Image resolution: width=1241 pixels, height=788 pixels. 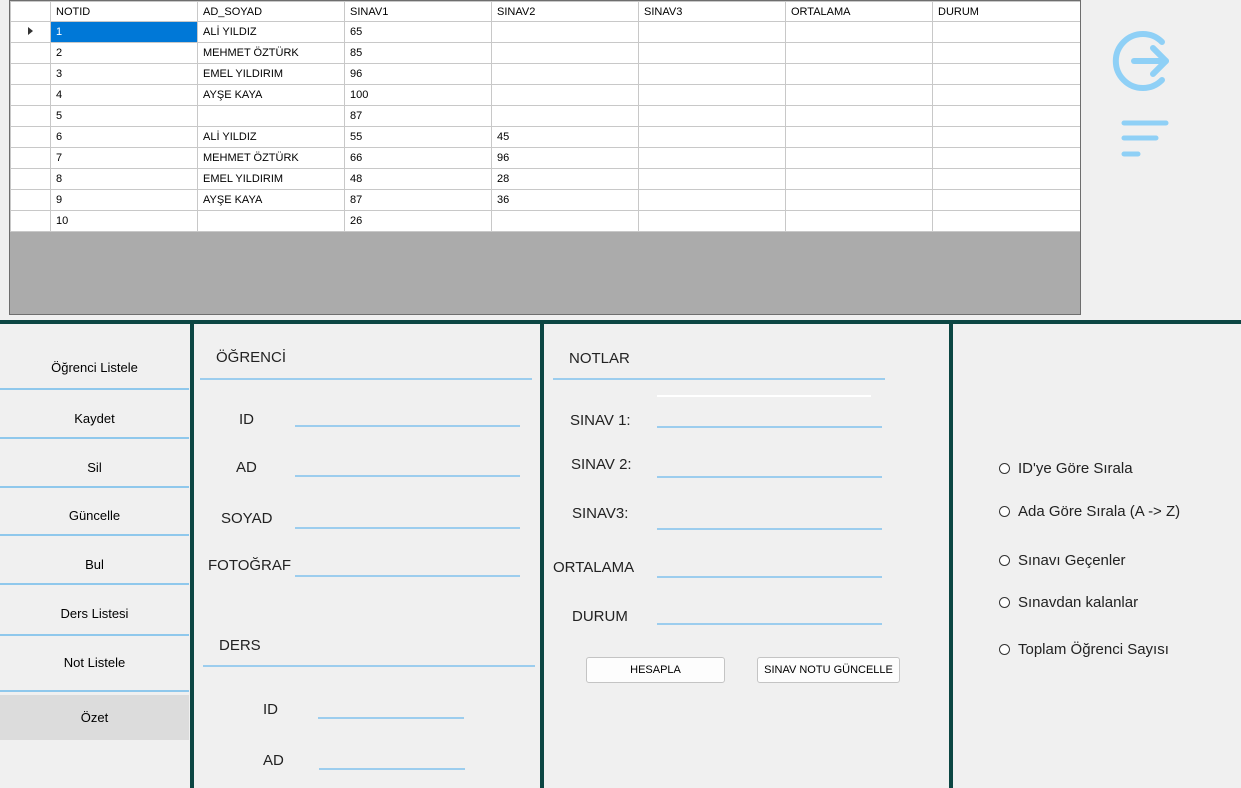 What do you see at coordinates (94, 514) in the screenshot?
I see `menu-guncelle-button: Güncelle` at bounding box center [94, 514].